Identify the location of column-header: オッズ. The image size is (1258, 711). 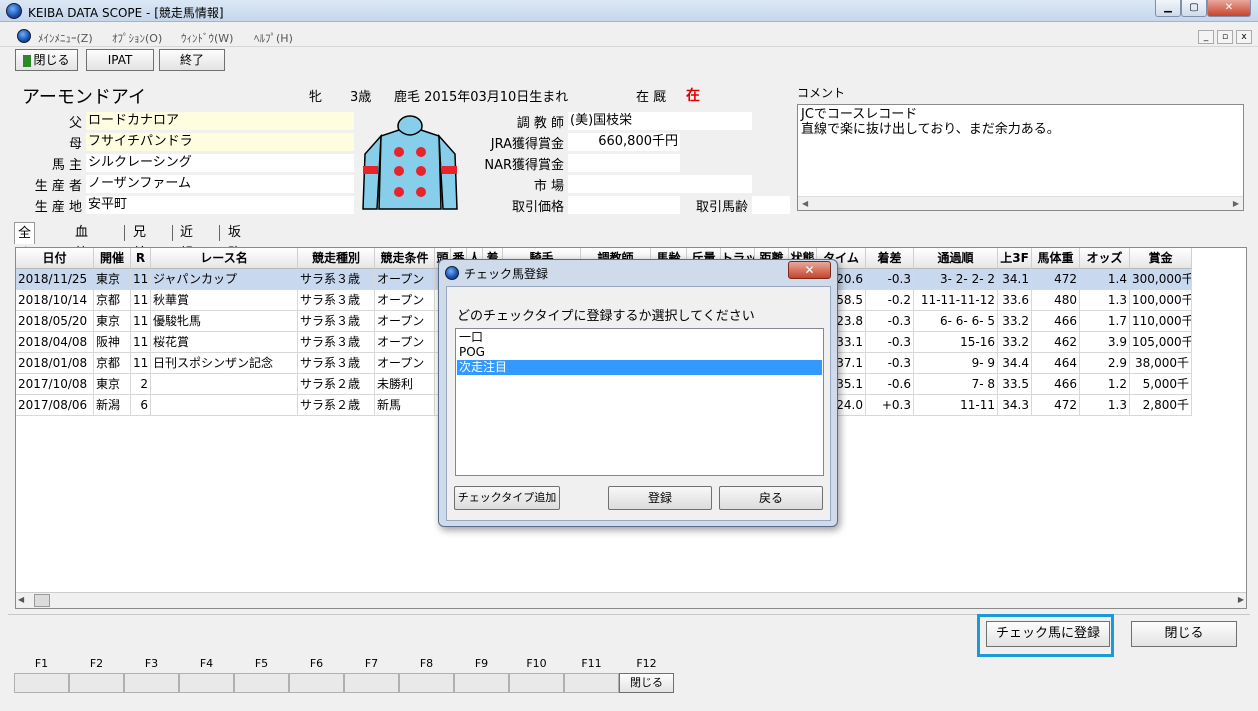
(1105, 258).